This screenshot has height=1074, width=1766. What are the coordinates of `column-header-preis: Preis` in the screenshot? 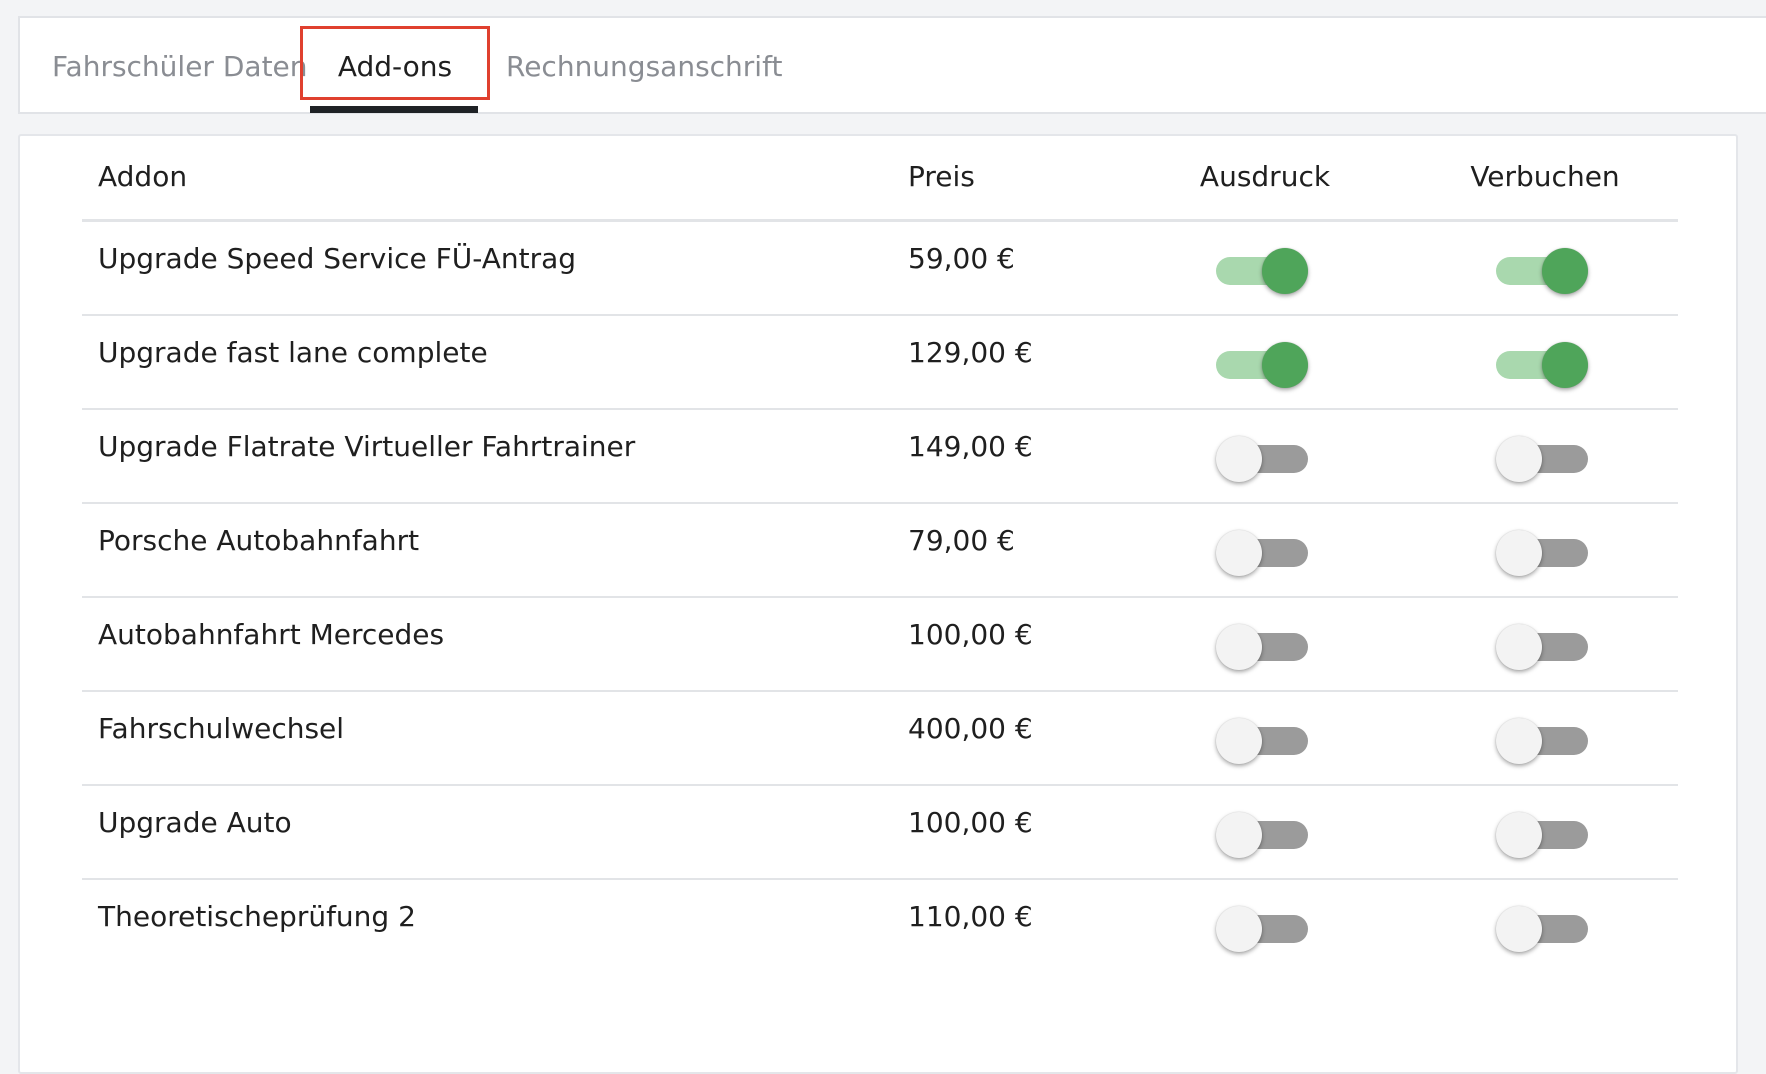 It's located at (941, 176).